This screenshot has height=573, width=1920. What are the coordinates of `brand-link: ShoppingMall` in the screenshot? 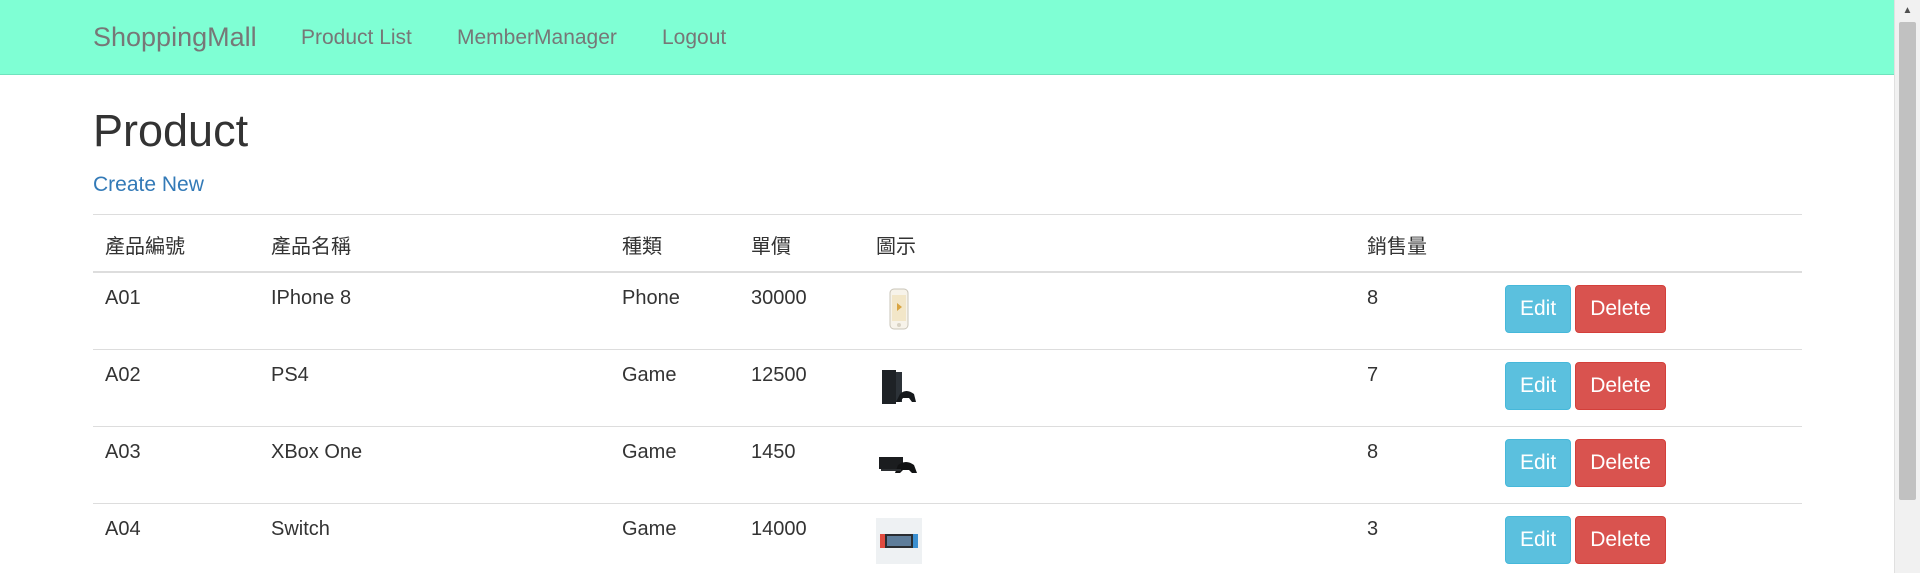 It's located at (175, 37).